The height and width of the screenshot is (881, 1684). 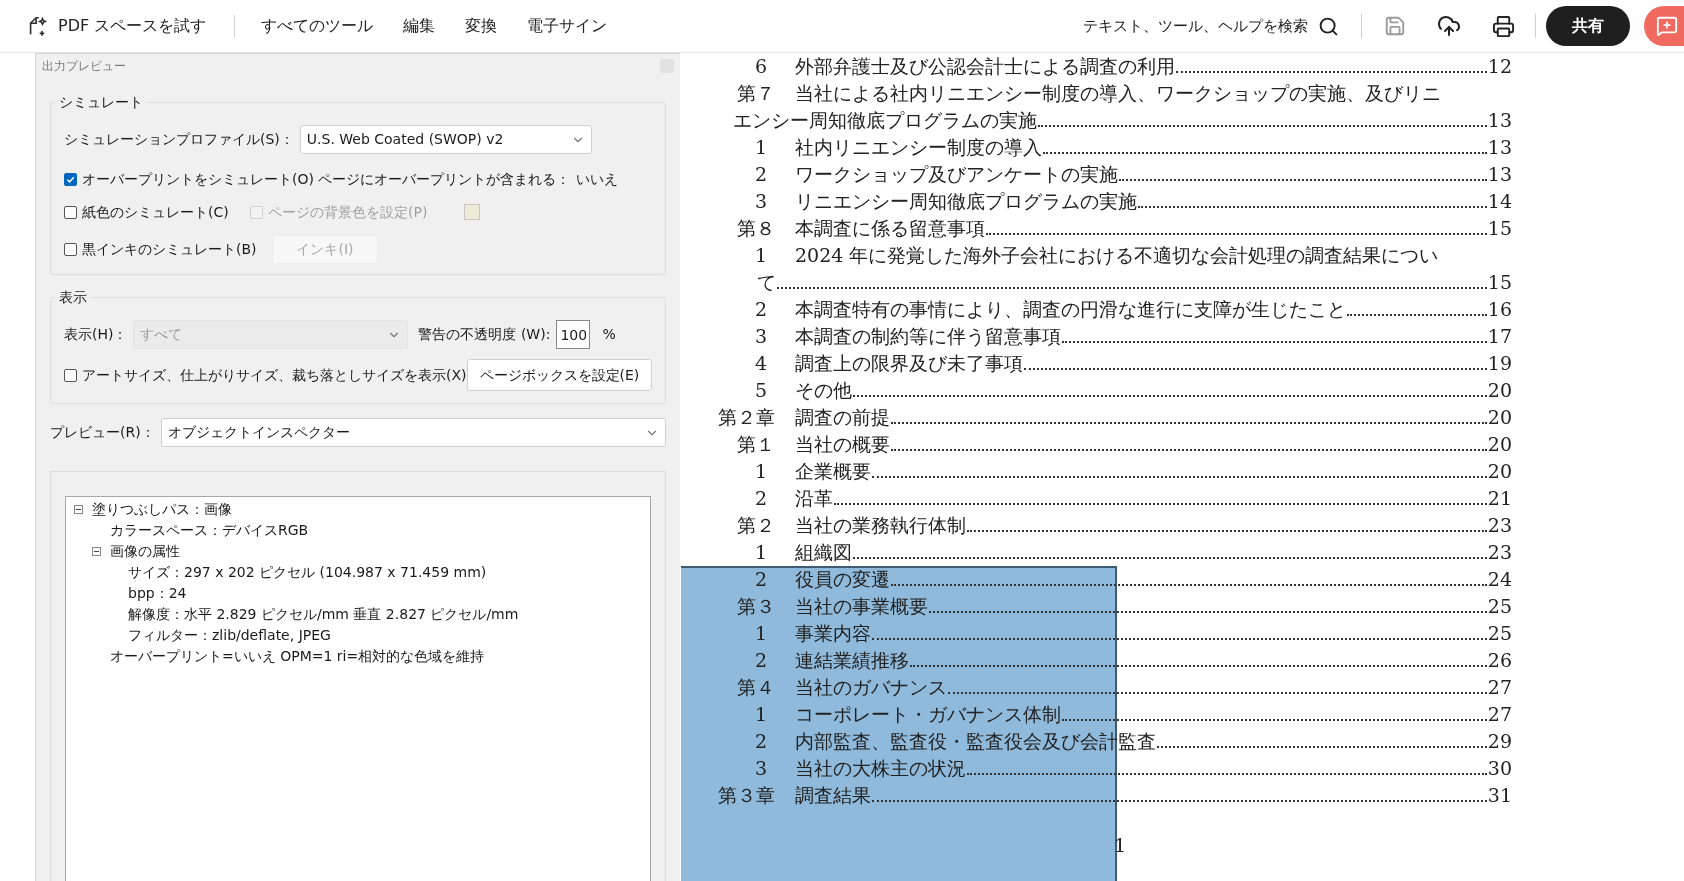 I want to click on menu-item: 変換, so click(x=481, y=26).